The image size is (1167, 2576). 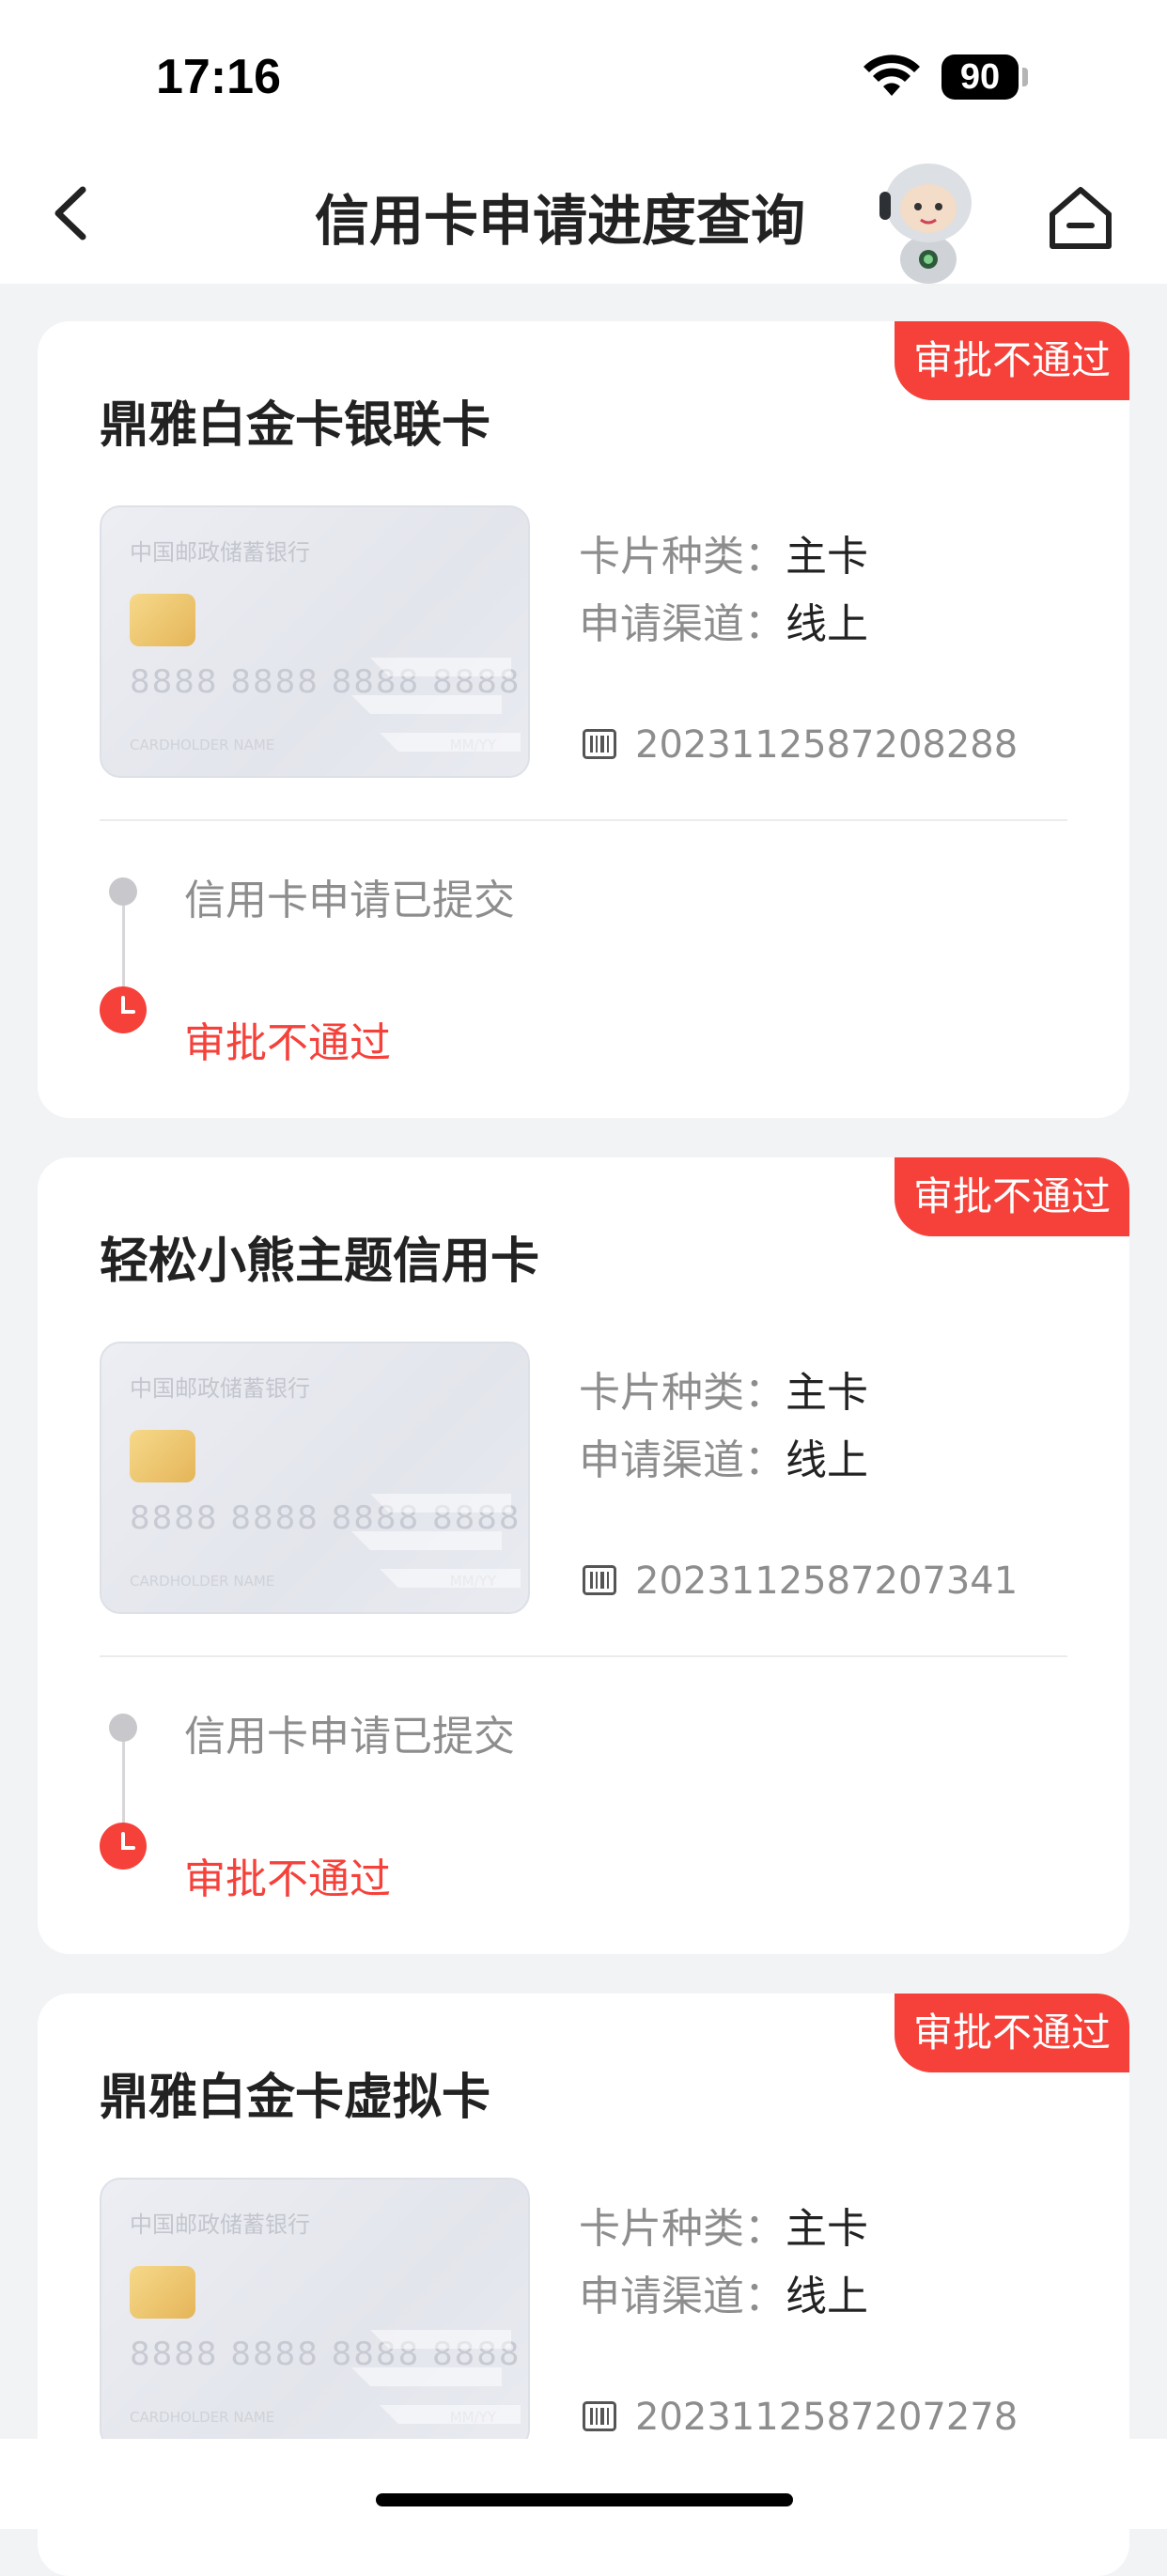 What do you see at coordinates (928, 220) in the screenshot?
I see `robot-mascot-icon` at bounding box center [928, 220].